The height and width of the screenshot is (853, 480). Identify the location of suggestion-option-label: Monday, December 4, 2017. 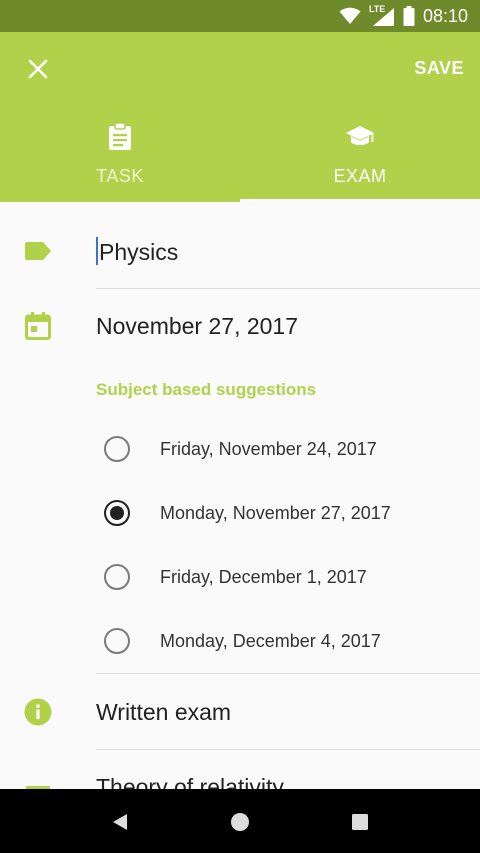
(270, 640).